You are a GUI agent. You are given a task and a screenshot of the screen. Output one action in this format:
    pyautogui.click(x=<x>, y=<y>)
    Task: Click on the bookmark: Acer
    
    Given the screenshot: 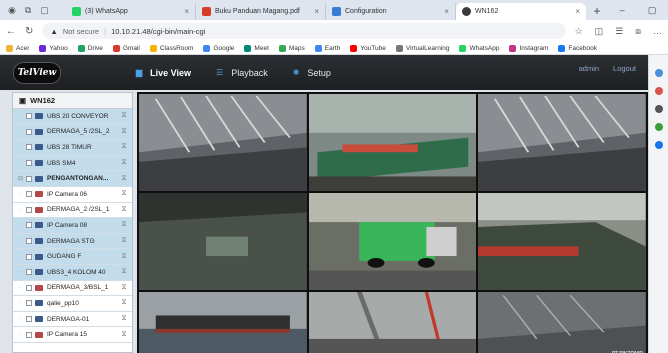 What is the action you would take?
    pyautogui.click(x=17, y=48)
    